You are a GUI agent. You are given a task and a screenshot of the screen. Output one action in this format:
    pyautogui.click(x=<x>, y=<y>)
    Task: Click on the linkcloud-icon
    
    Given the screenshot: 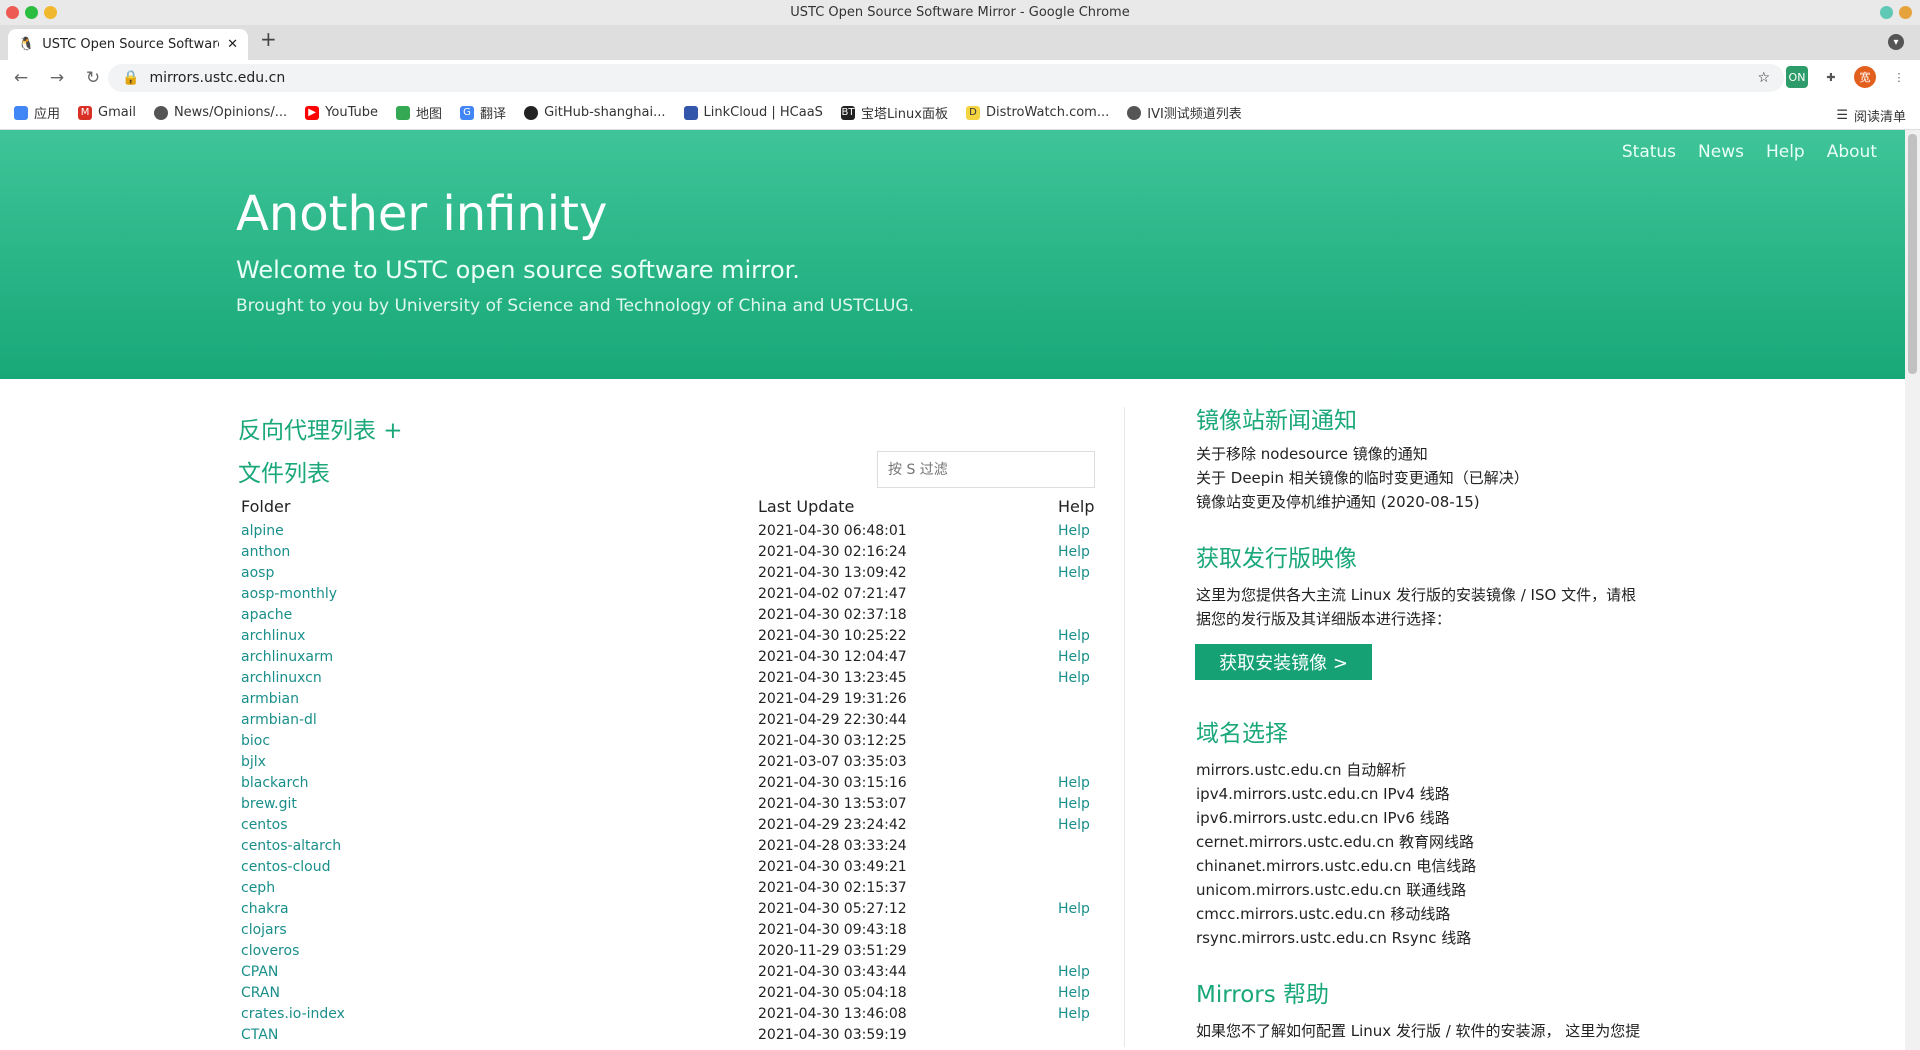 What is the action you would take?
    pyautogui.click(x=690, y=112)
    